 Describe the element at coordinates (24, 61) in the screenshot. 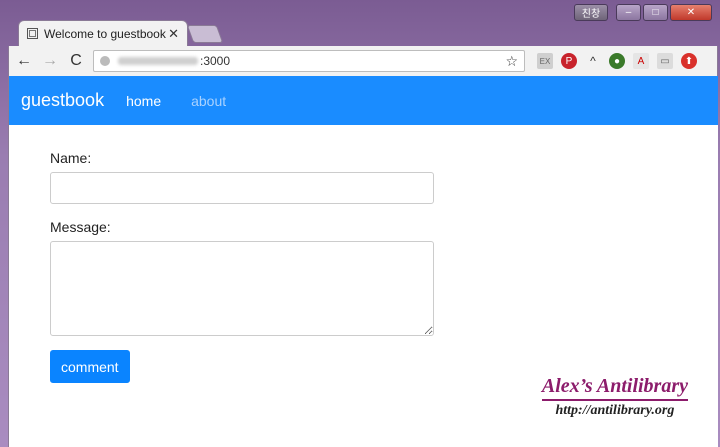

I see `back-button: ←` at that location.